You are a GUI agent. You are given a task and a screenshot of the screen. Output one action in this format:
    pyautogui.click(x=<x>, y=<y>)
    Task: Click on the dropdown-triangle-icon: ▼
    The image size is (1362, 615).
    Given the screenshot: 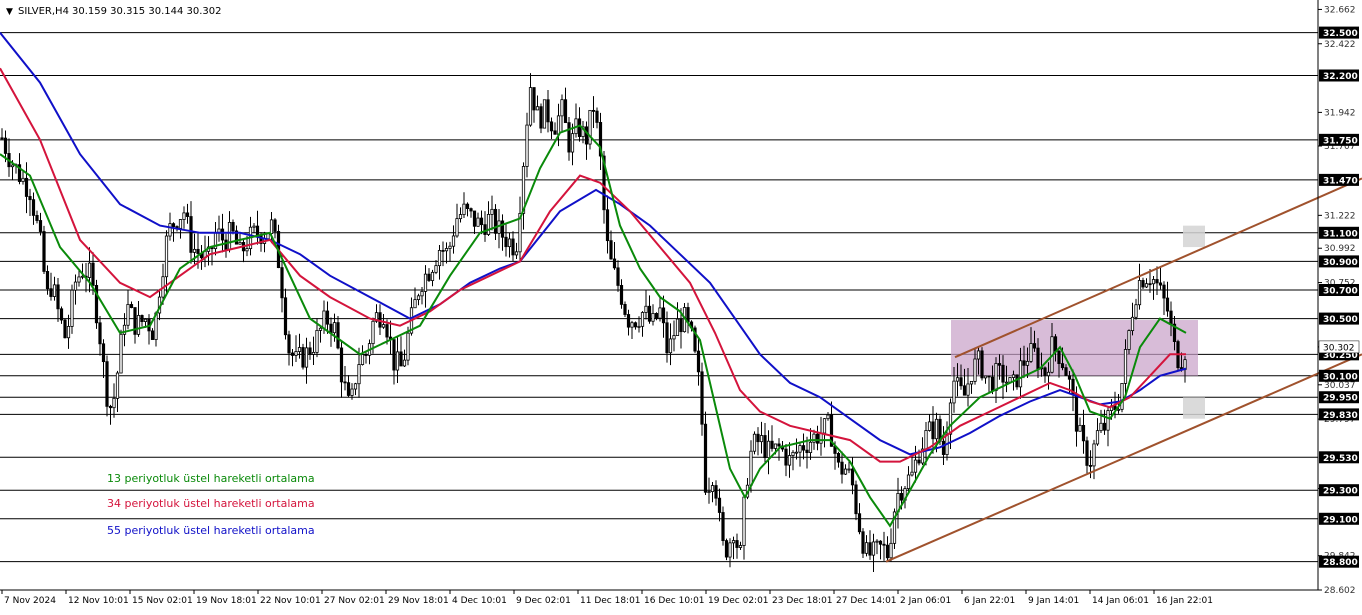 What is the action you would take?
    pyautogui.click(x=9, y=12)
    